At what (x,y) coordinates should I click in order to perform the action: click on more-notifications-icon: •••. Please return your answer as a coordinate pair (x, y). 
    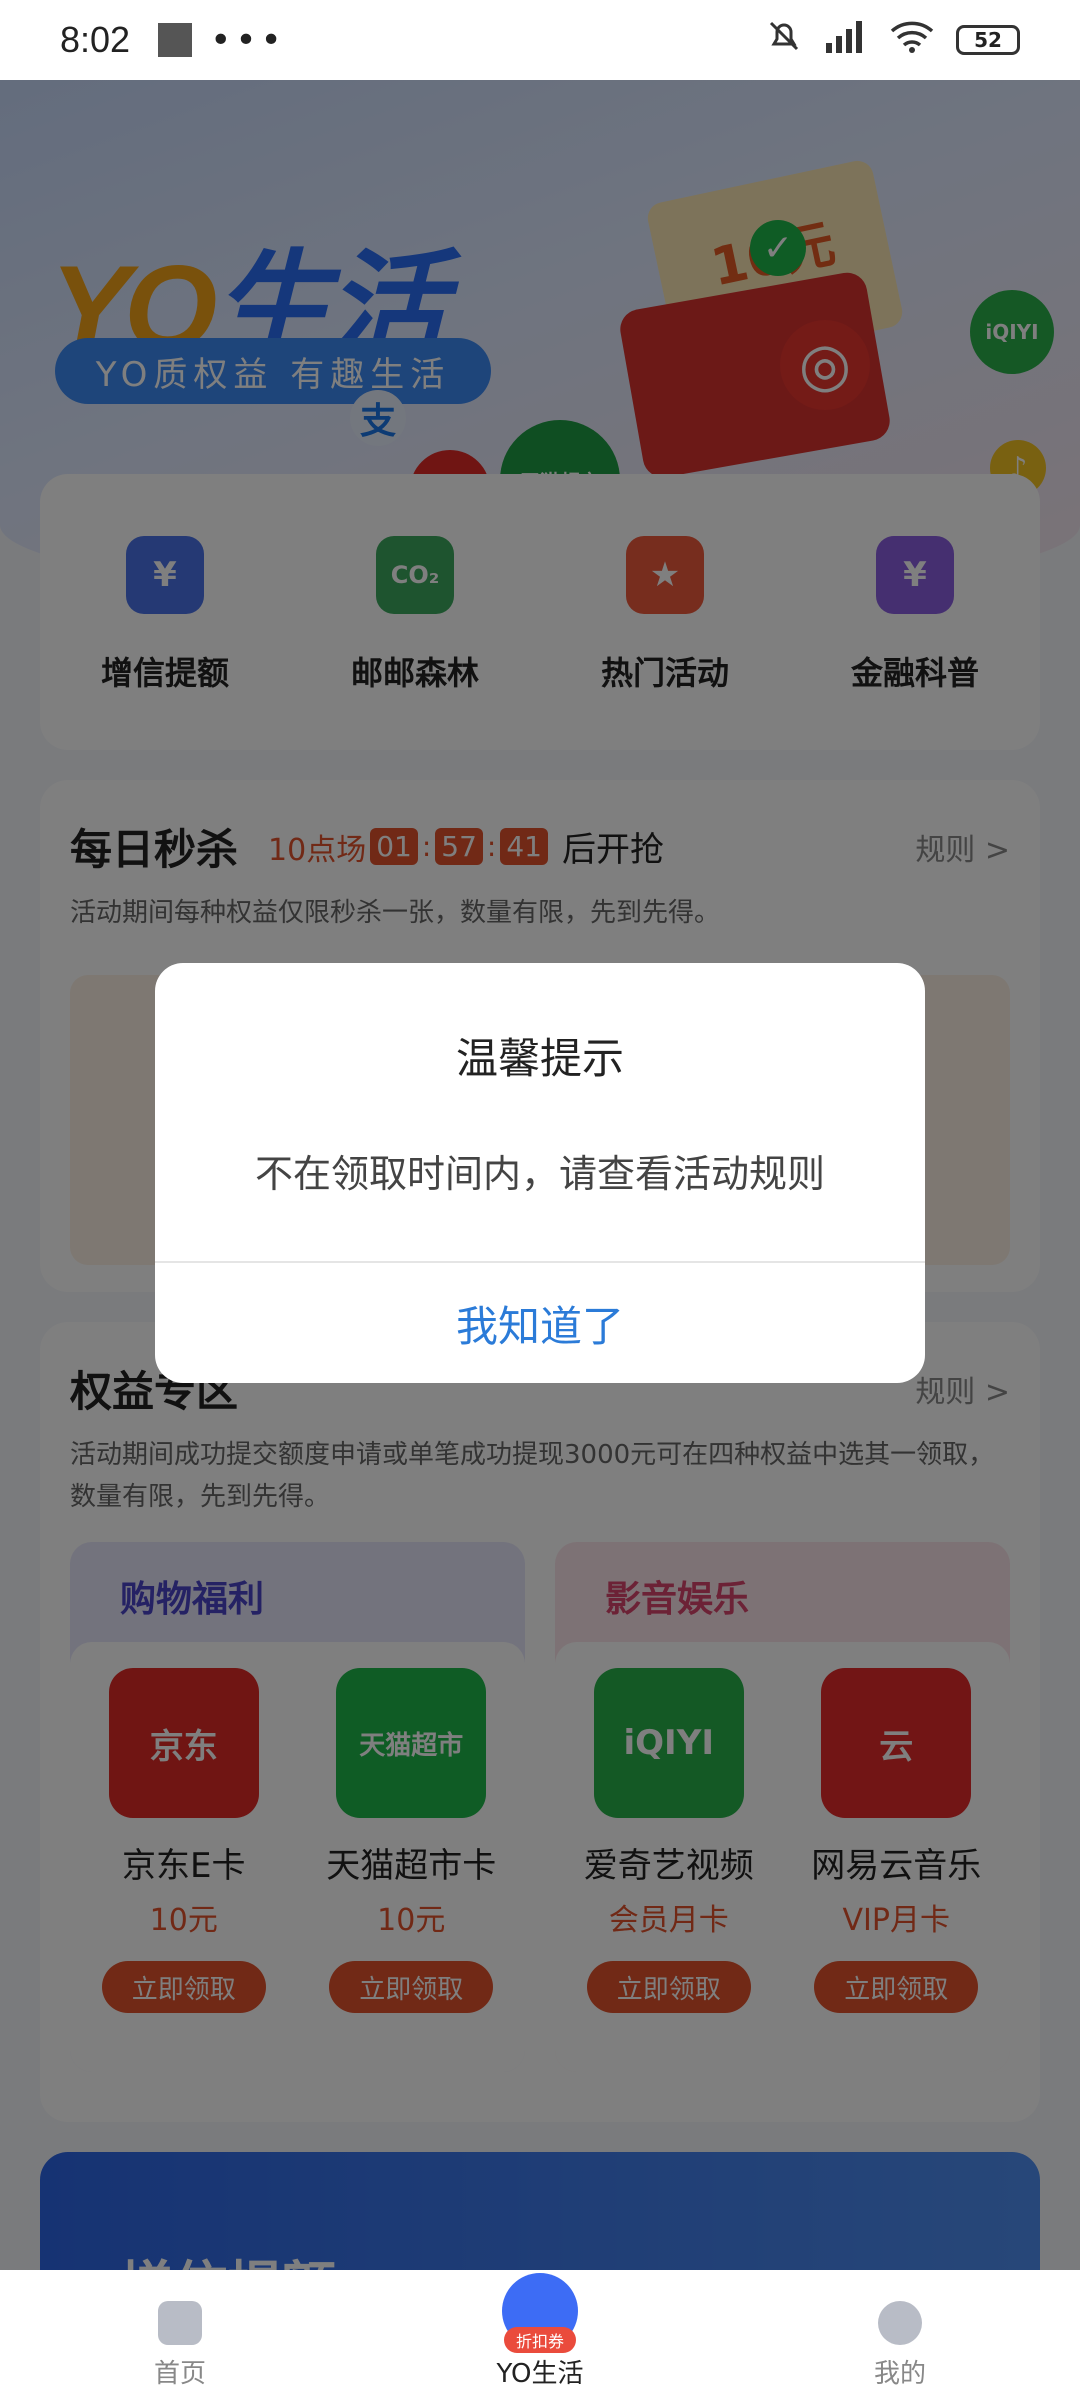
    Looking at the image, I should click on (248, 40).